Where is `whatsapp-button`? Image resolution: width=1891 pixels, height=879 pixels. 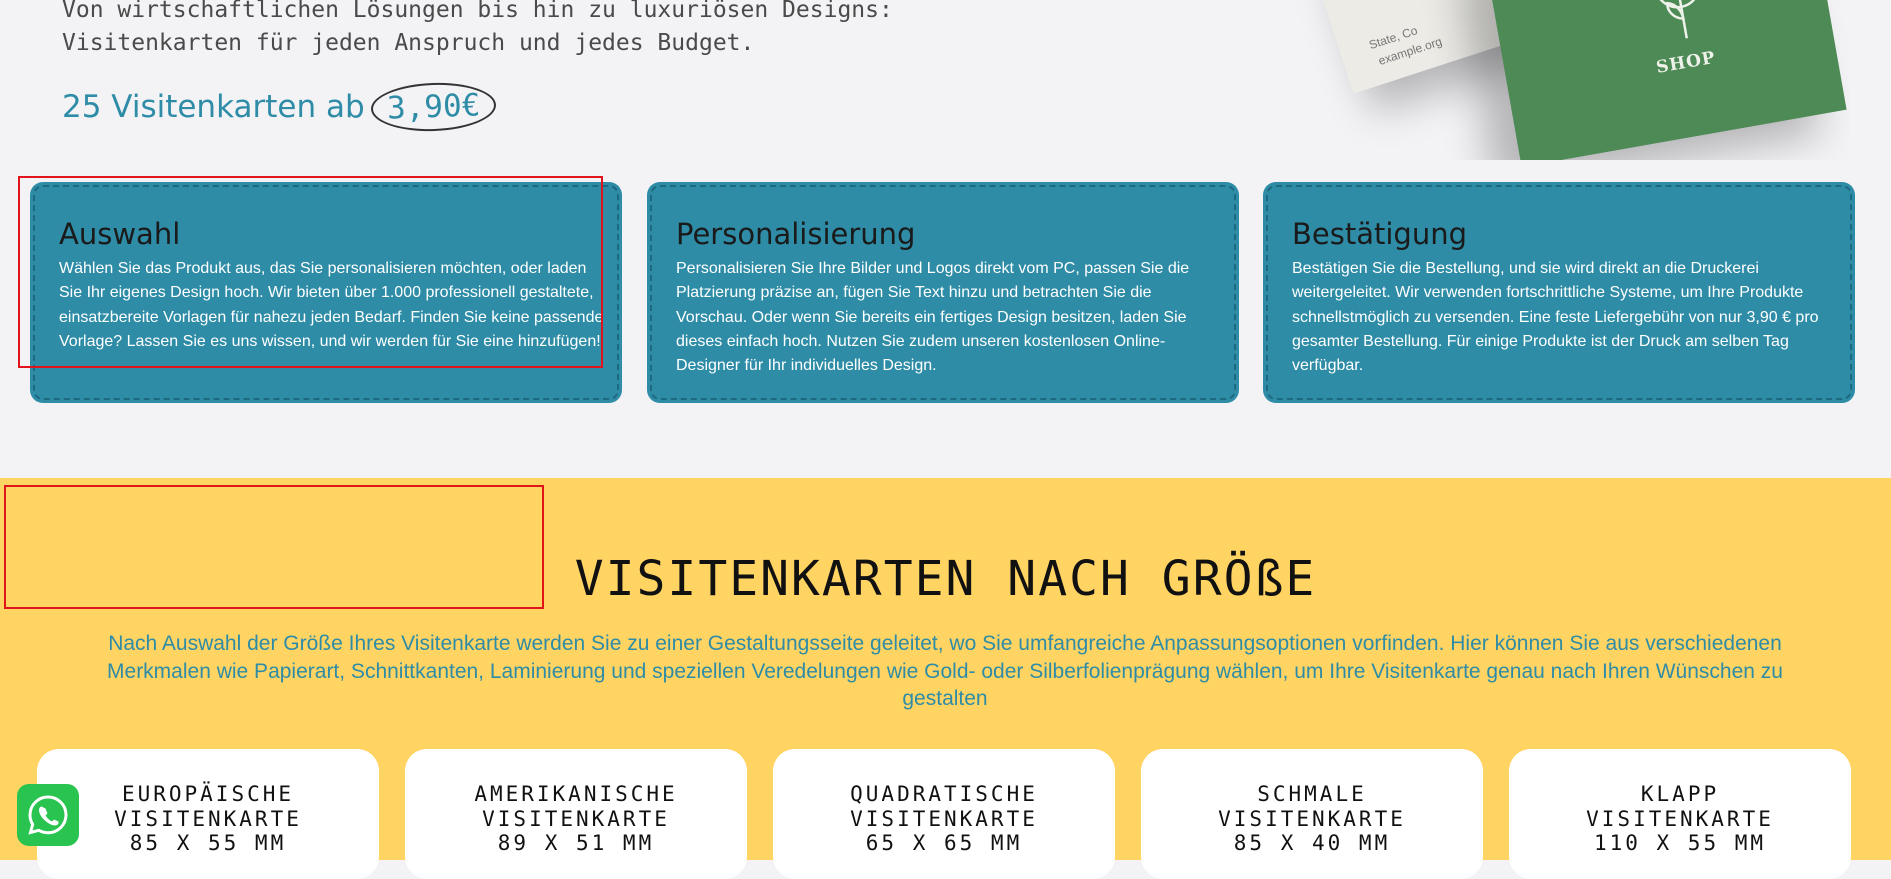 whatsapp-button is located at coordinates (48, 815).